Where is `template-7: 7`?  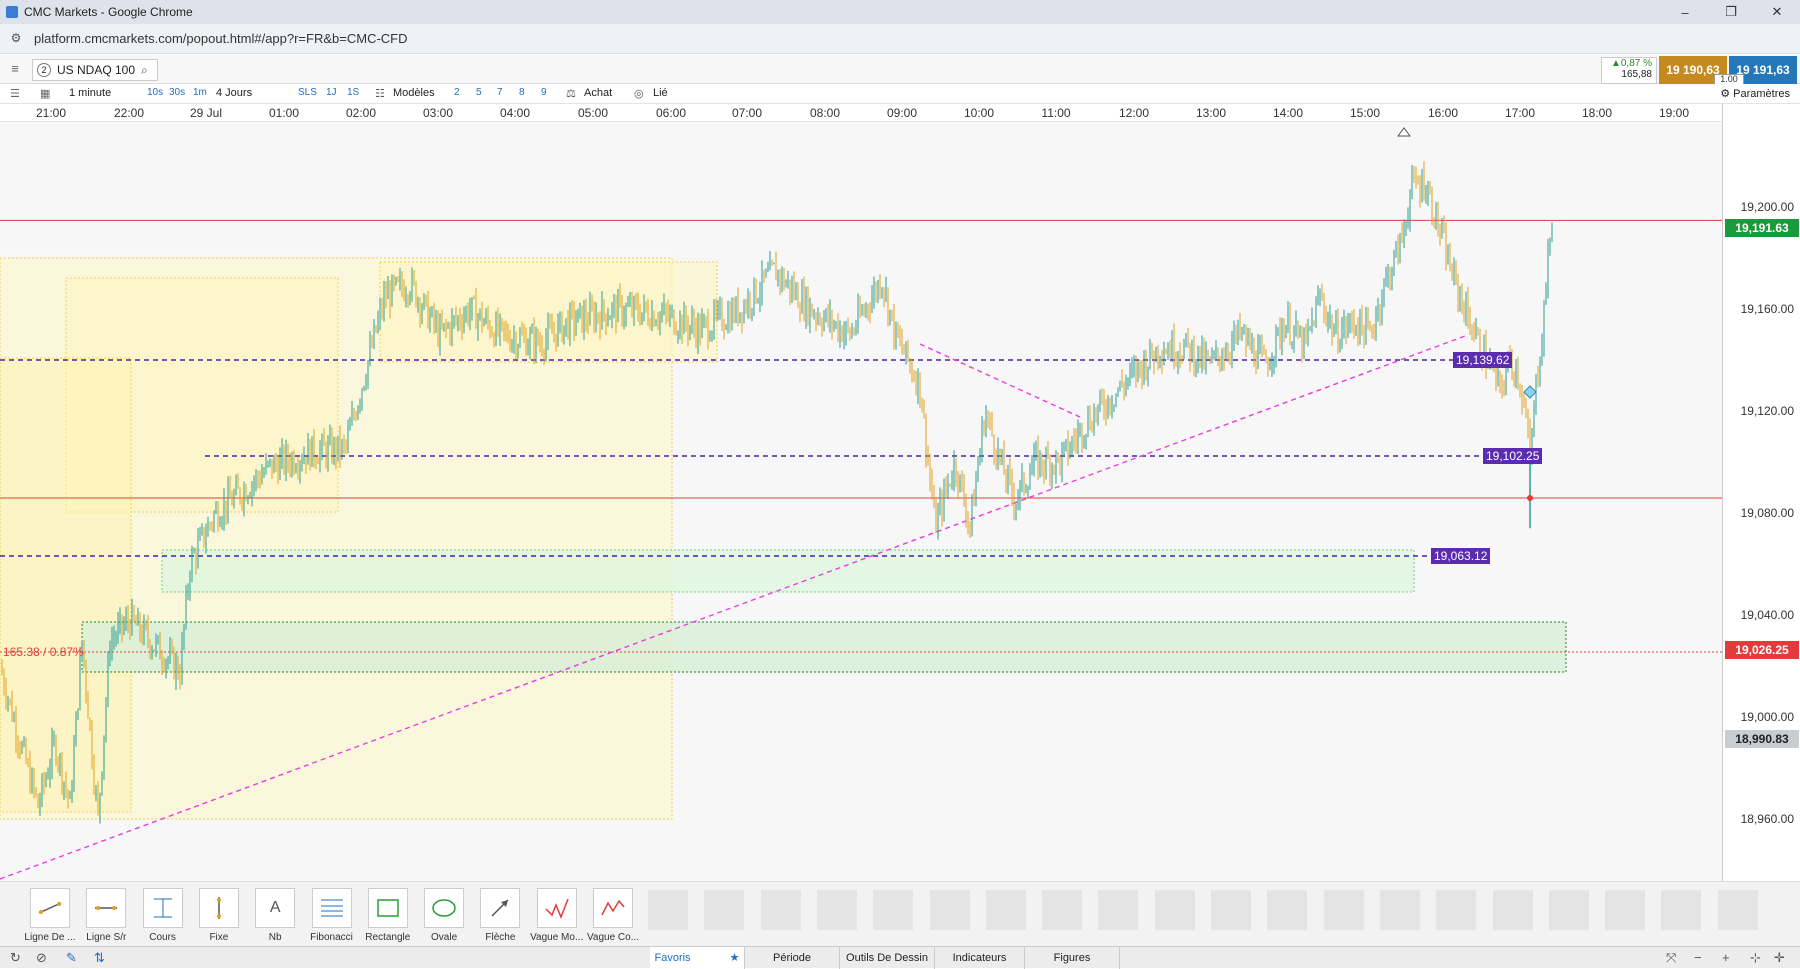
template-7: 7 is located at coordinates (500, 92).